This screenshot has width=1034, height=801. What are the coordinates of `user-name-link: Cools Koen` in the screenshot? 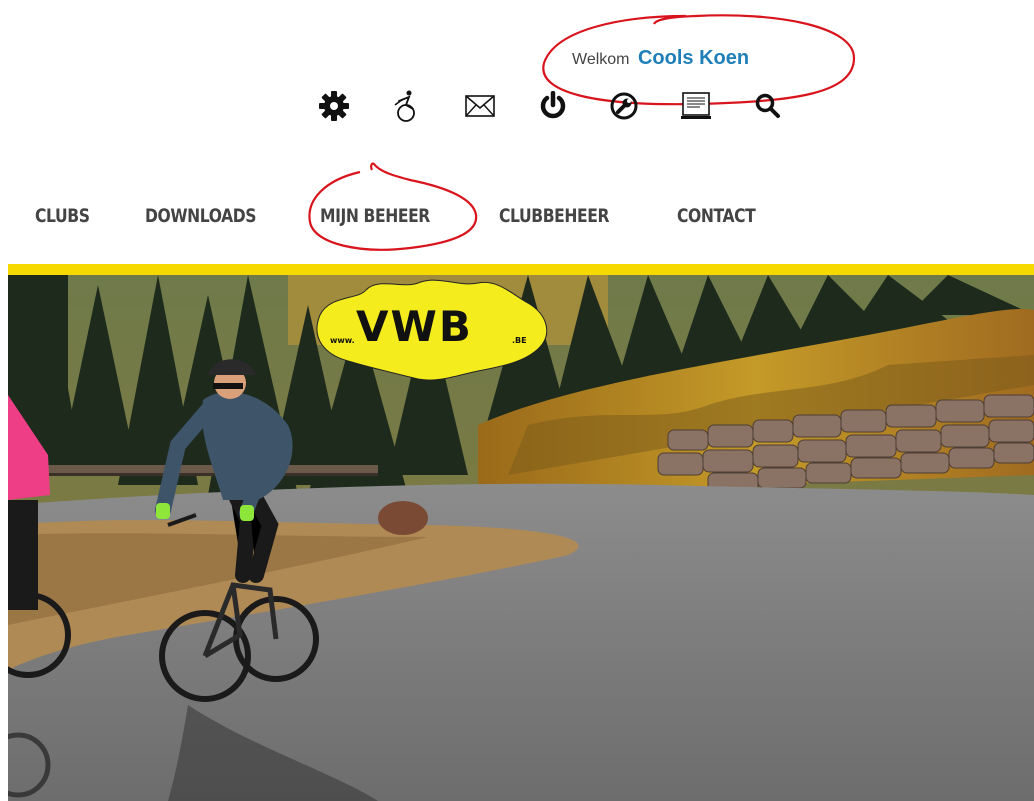 It's located at (693, 58).